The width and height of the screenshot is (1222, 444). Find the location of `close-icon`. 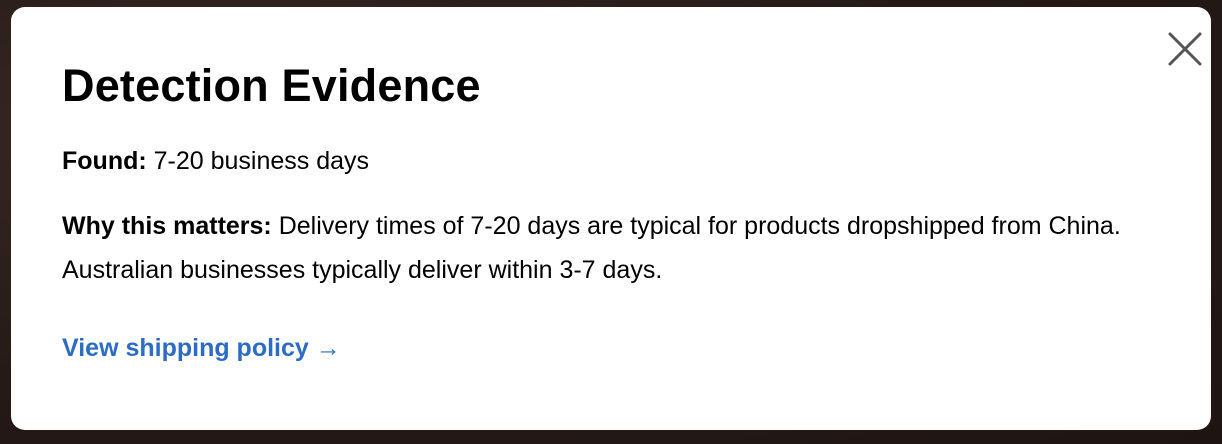

close-icon is located at coordinates (1185, 49).